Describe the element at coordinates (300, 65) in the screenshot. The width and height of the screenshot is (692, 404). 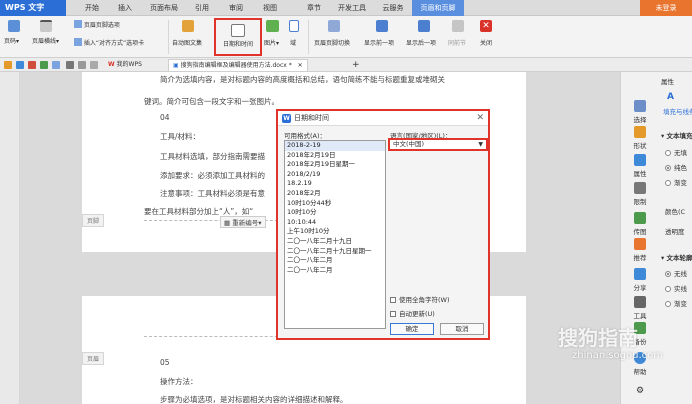
I see `close-tab-icon: ✕` at that location.